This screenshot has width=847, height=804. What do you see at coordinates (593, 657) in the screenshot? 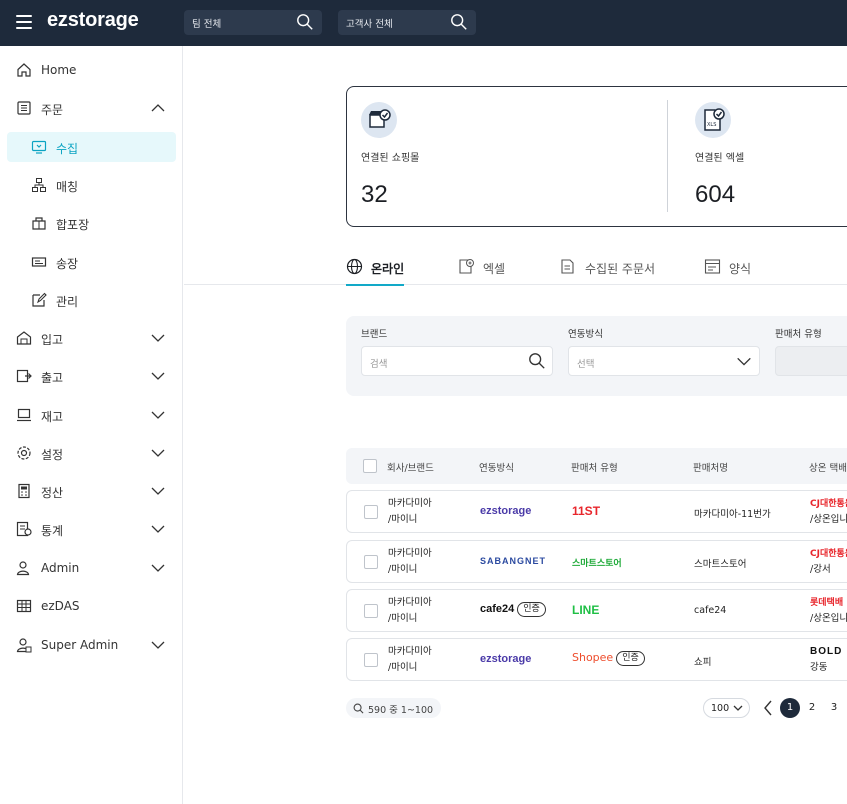
I see `shopee-logo: Shopee` at bounding box center [593, 657].